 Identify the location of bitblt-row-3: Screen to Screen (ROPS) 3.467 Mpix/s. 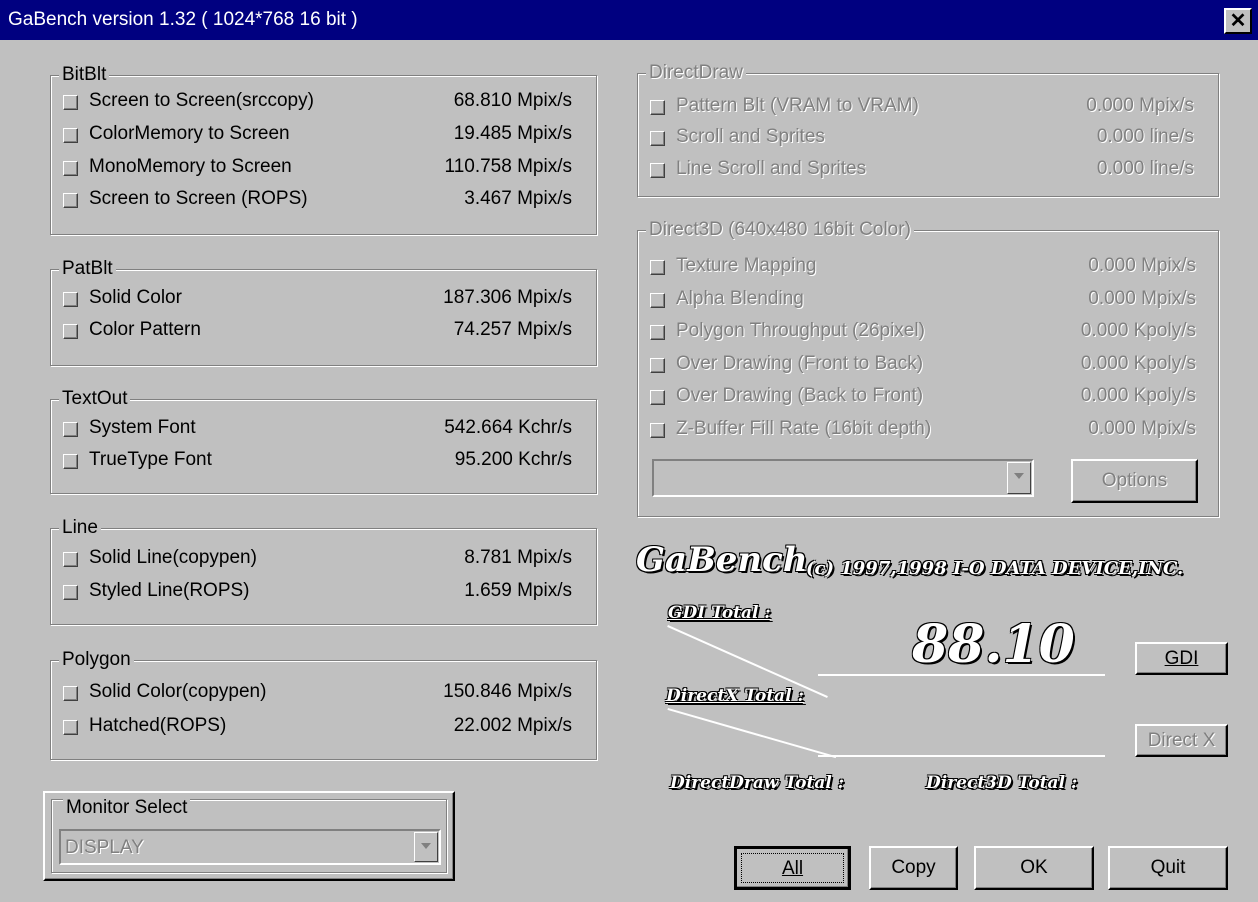
(317, 200).